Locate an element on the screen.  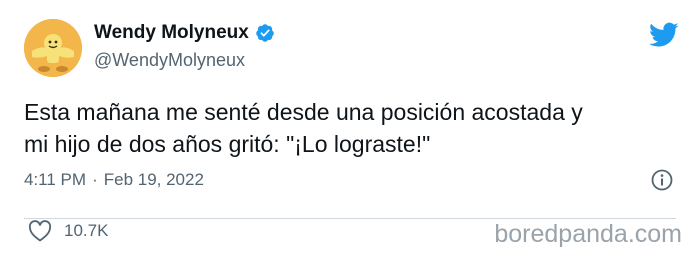
twitter-bird-icon is located at coordinates (664, 35).